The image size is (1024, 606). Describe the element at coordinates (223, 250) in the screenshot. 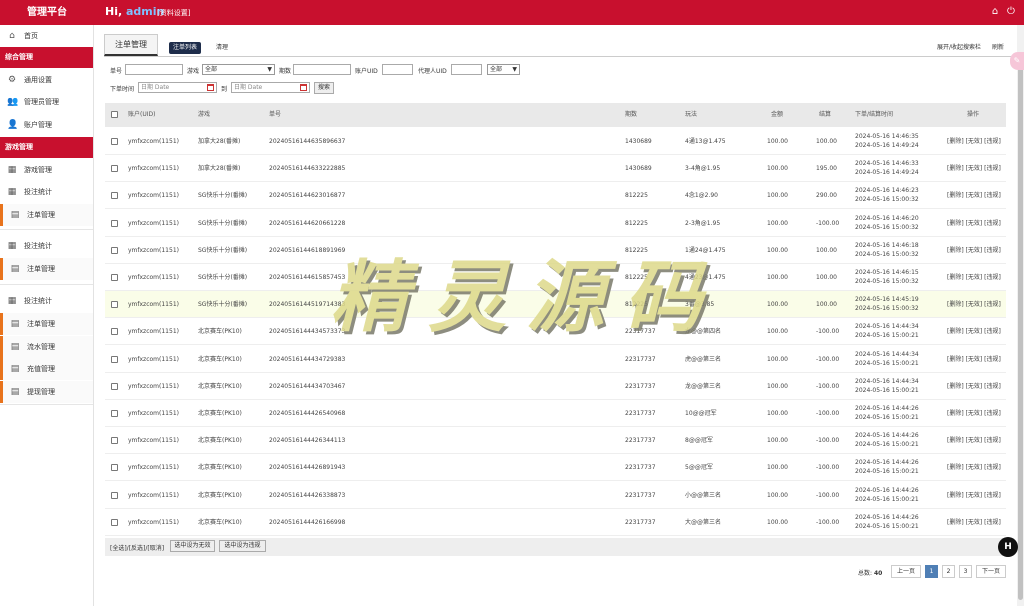

I see `cell-game: SG快乐十分(番摊)` at that location.